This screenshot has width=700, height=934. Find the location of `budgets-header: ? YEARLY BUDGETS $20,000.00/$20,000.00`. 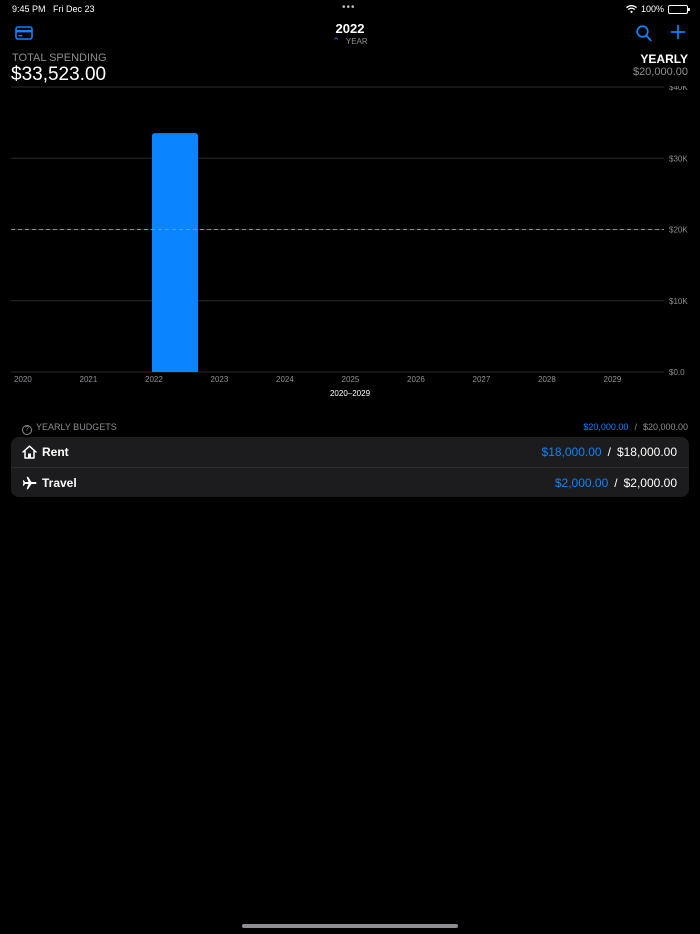

budgets-header: ? YEARLY BUDGETS $20,000.00/$20,000.00 is located at coordinates (355, 428).